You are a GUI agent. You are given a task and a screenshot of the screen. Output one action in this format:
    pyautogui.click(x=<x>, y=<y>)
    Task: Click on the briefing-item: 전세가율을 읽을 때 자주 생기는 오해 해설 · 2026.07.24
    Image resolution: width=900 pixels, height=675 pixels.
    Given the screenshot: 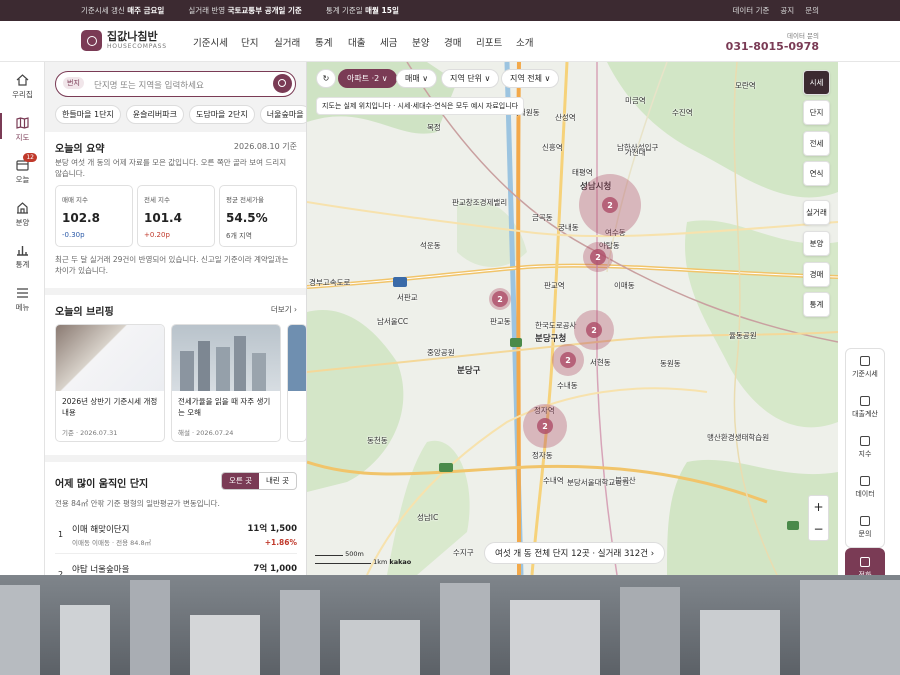 What is the action you would take?
    pyautogui.click(x=226, y=383)
    